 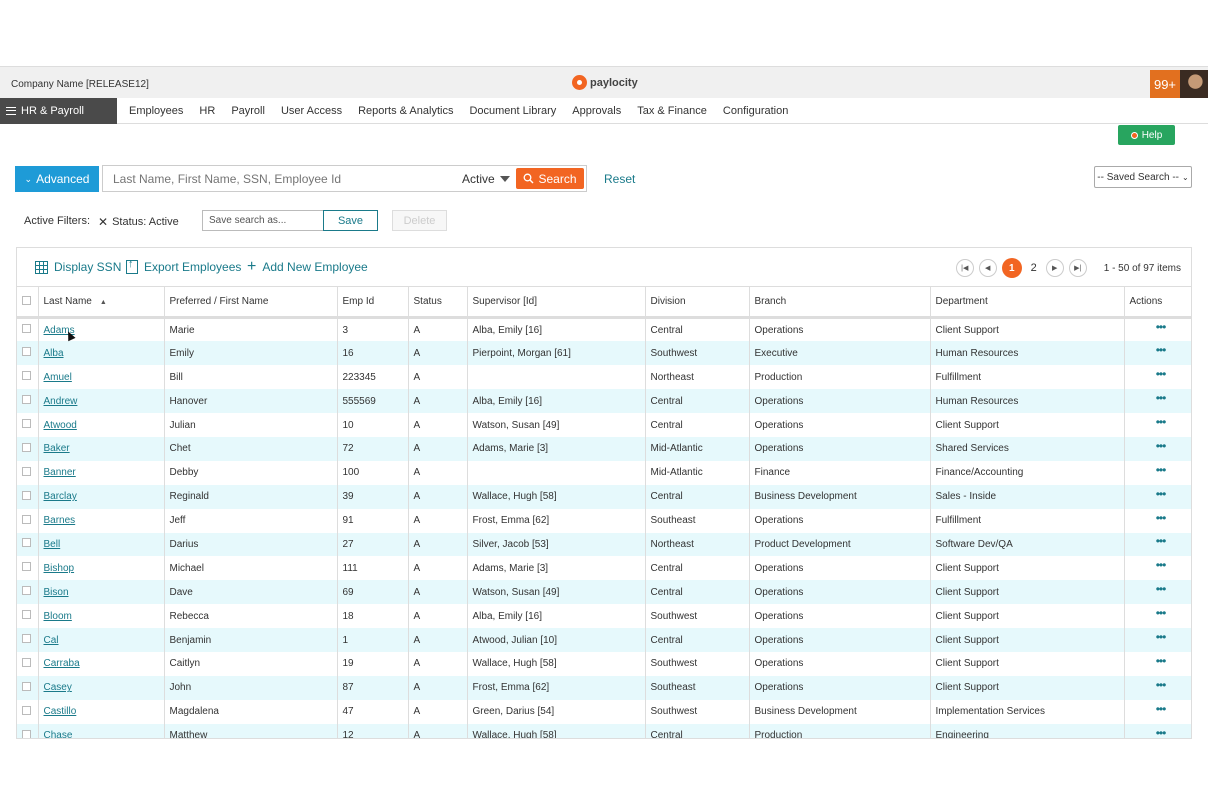 What do you see at coordinates (52, 544) in the screenshot?
I see `employee-link: Bell` at bounding box center [52, 544].